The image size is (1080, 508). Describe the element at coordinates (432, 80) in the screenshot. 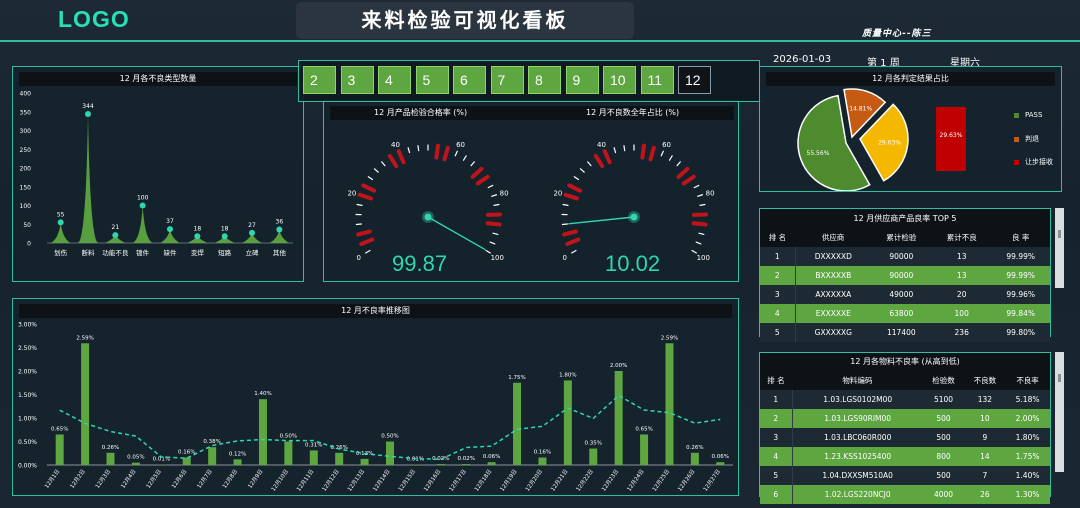

I see `month-button-5: 5` at that location.